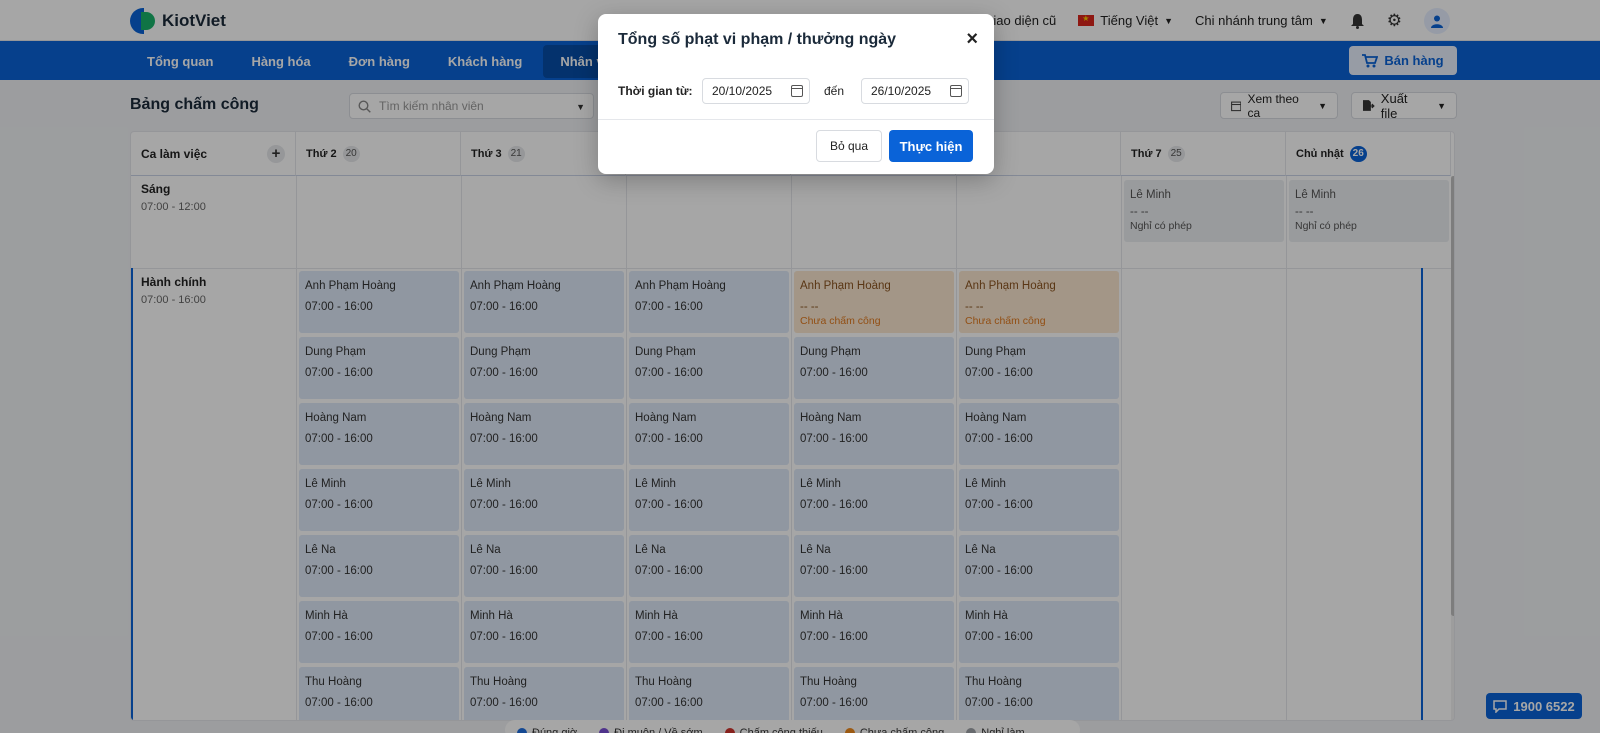 The image size is (1600, 733). What do you see at coordinates (849, 146) in the screenshot?
I see `cancel-button: Bỏ qua` at bounding box center [849, 146].